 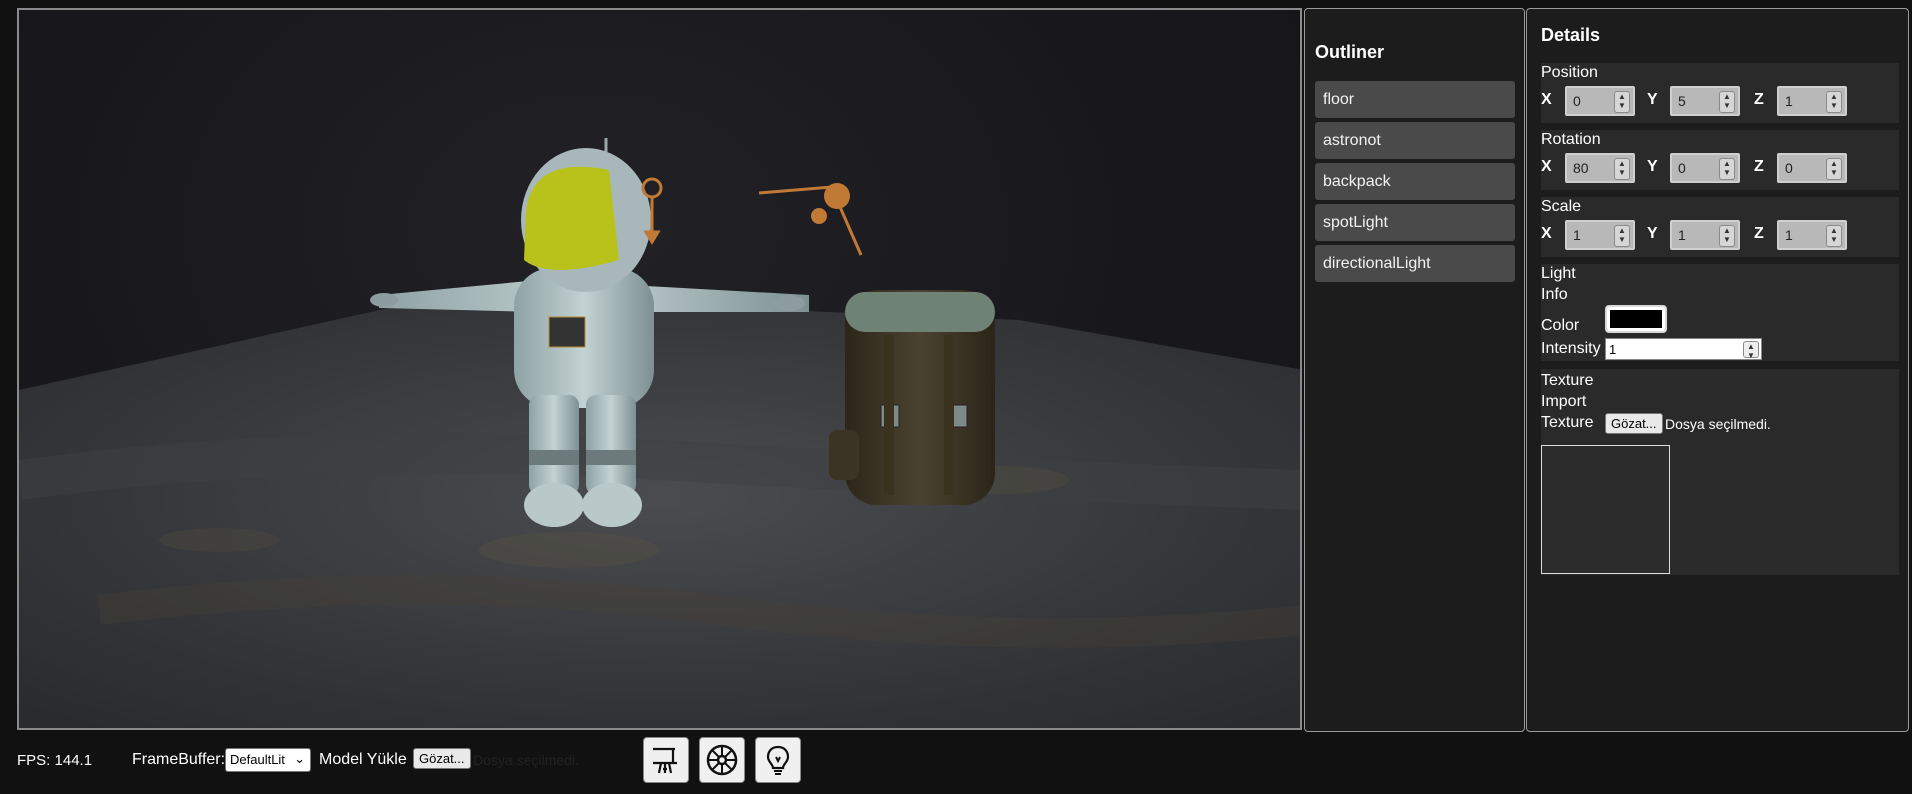 What do you see at coordinates (1546, 99) in the screenshot?
I see `position-x-label: X` at bounding box center [1546, 99].